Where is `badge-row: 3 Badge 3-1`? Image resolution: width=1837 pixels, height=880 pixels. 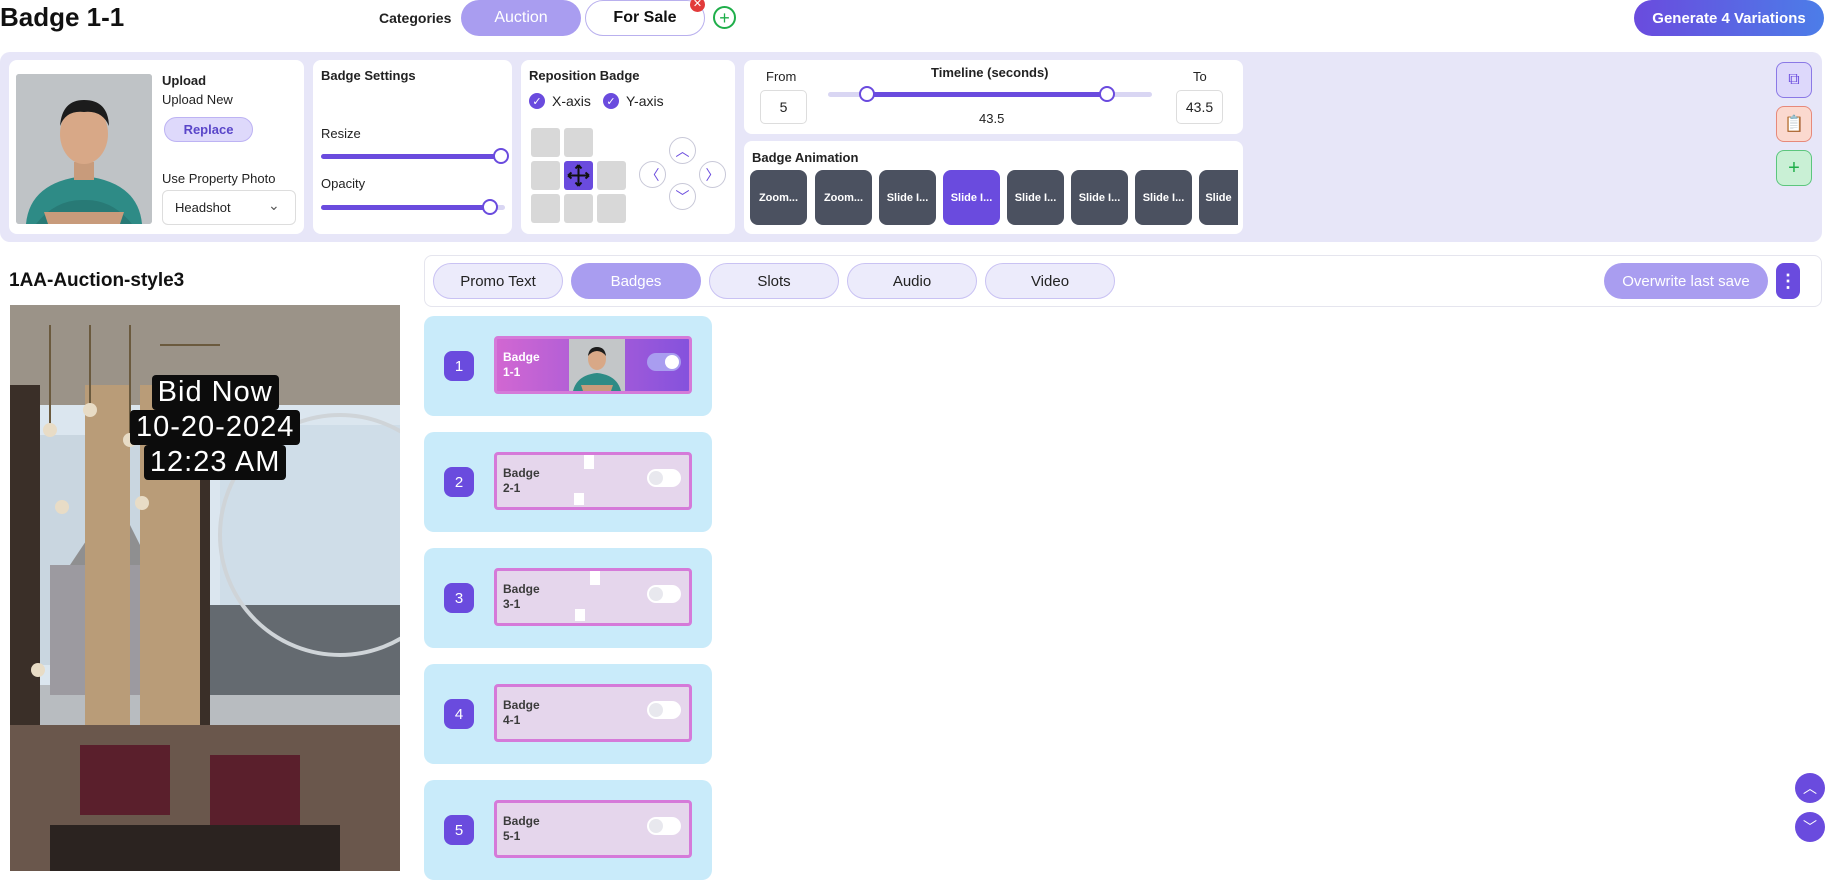 badge-row: 3 Badge 3-1 is located at coordinates (568, 598).